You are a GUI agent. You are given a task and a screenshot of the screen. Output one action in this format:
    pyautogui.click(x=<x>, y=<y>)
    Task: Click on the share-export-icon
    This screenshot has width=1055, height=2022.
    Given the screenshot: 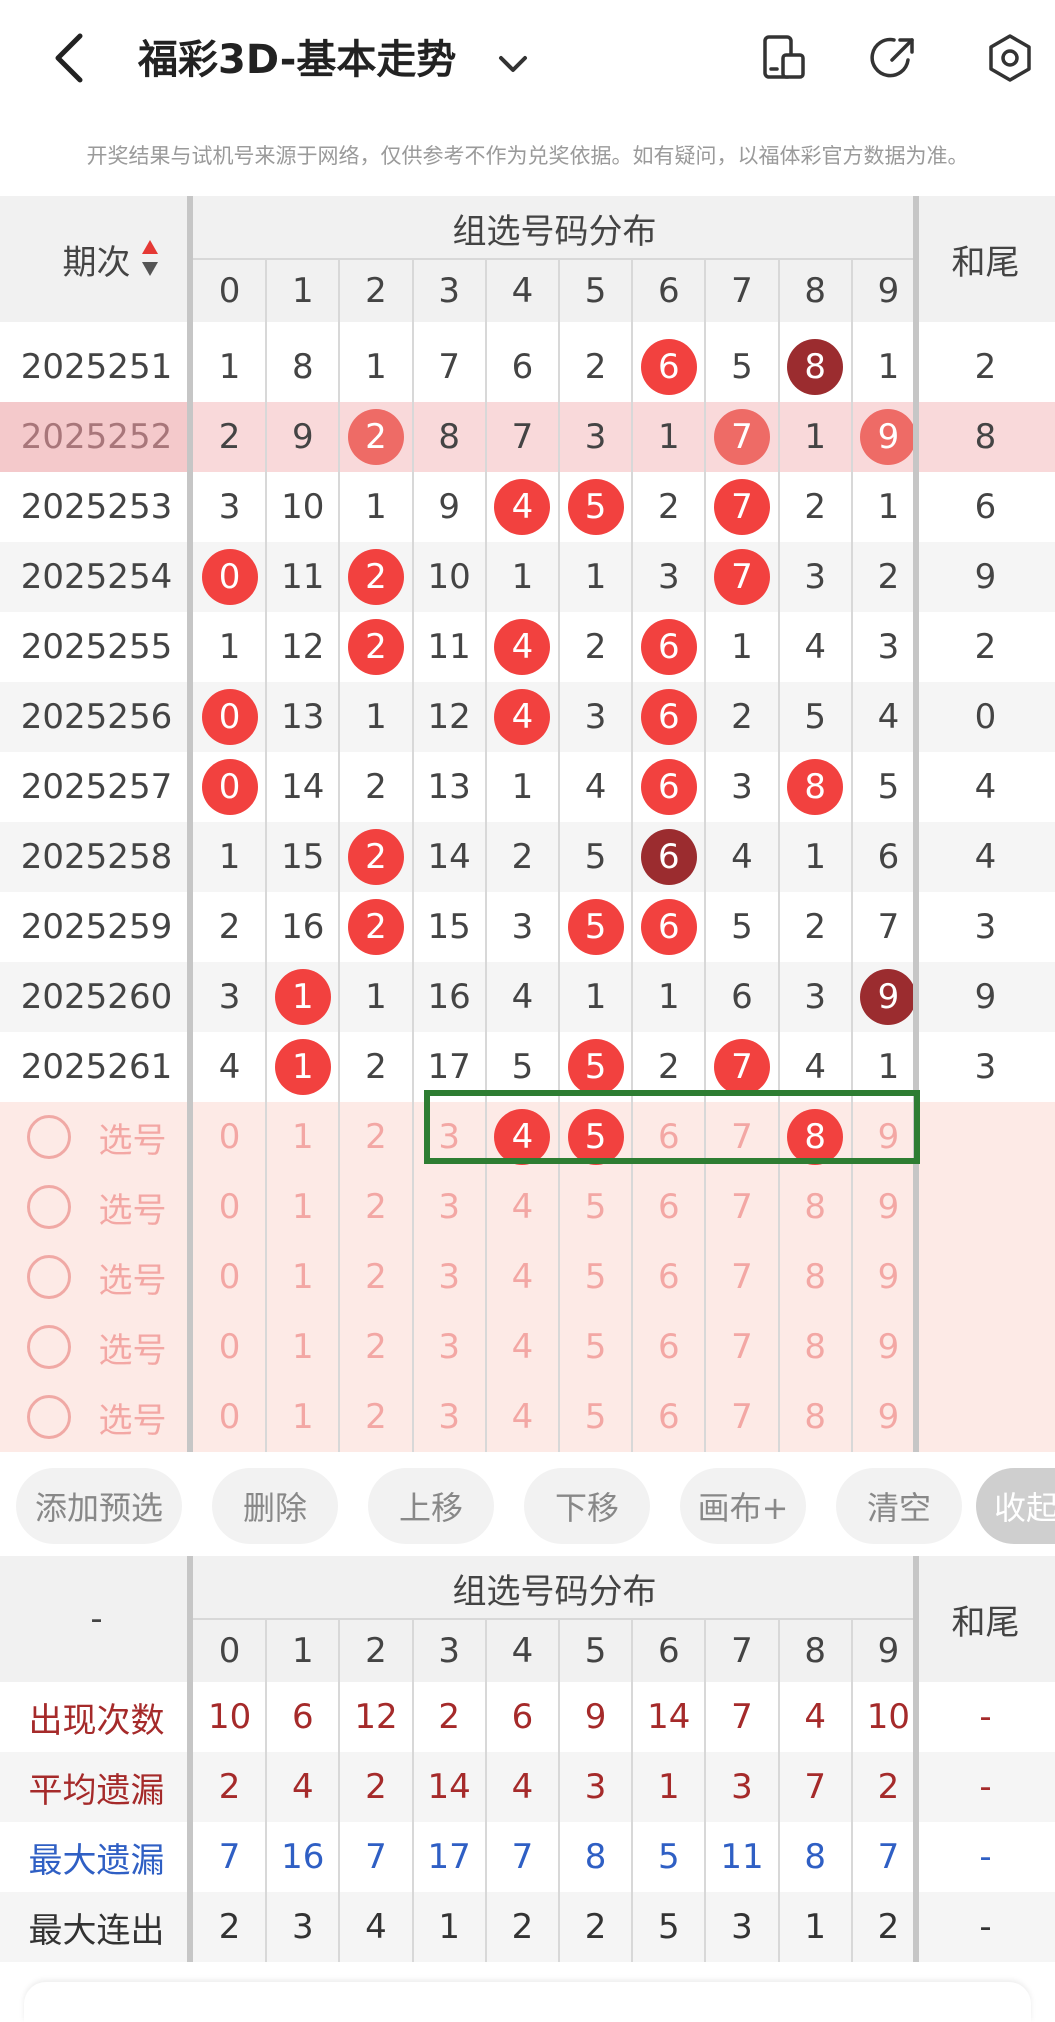 What is the action you would take?
    pyautogui.click(x=894, y=58)
    